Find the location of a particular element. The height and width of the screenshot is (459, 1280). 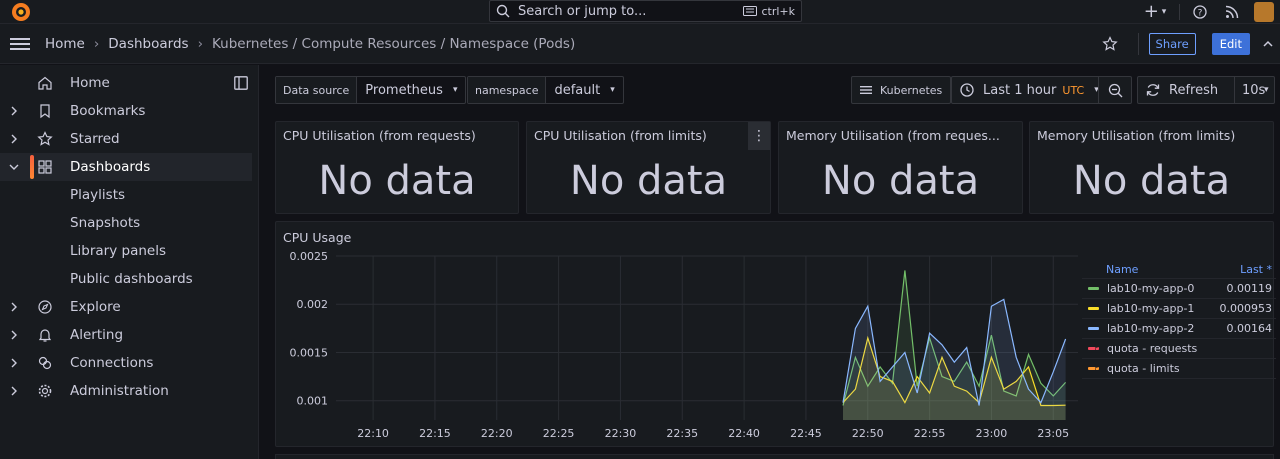

chevron-up-icon is located at coordinates (1268, 43).